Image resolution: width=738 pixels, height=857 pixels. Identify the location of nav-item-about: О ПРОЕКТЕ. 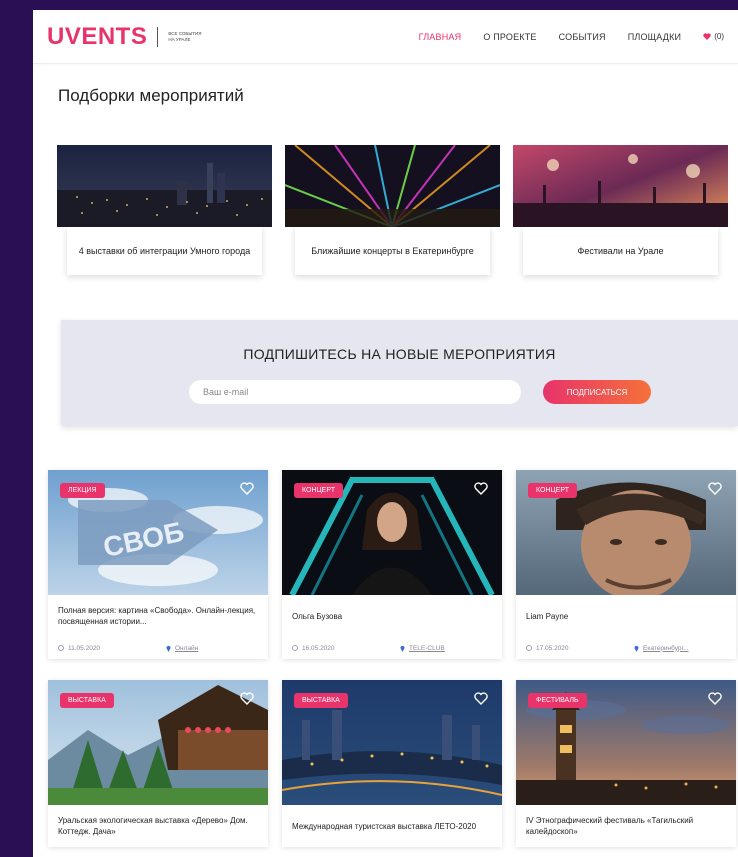
(509, 37).